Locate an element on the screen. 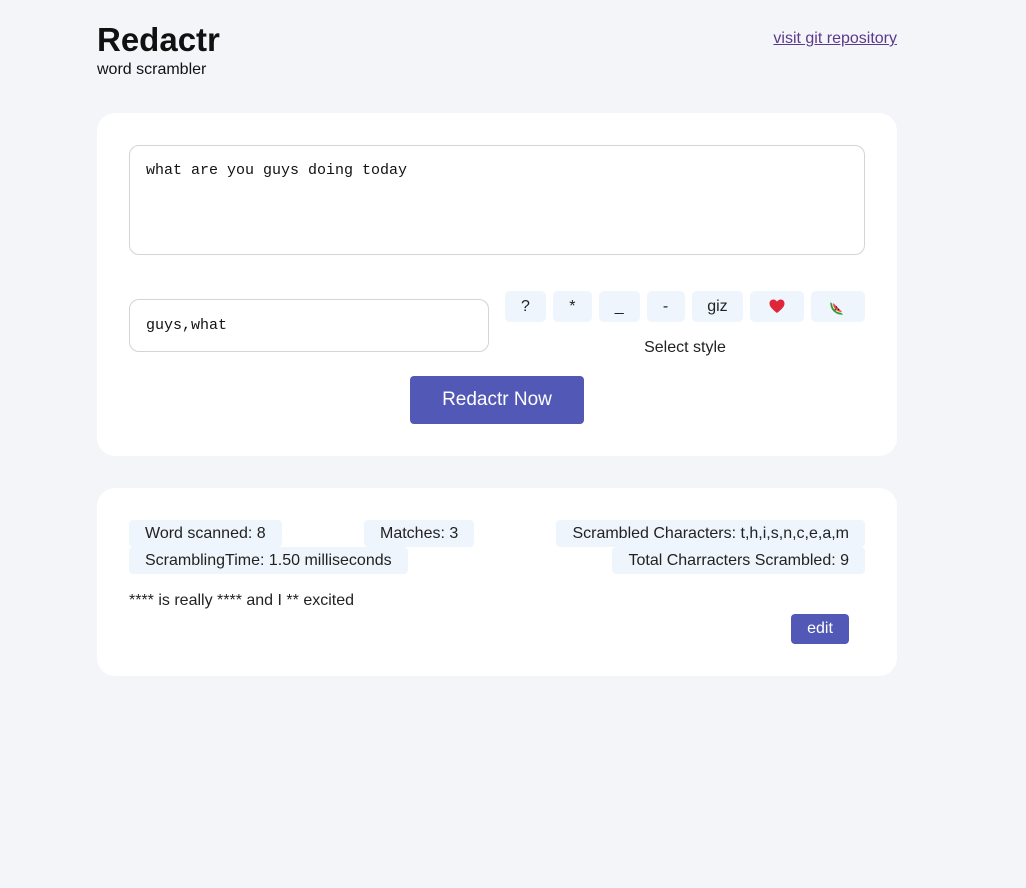 This screenshot has height=888, width=1026. style-giz-button: giz is located at coordinates (717, 306).